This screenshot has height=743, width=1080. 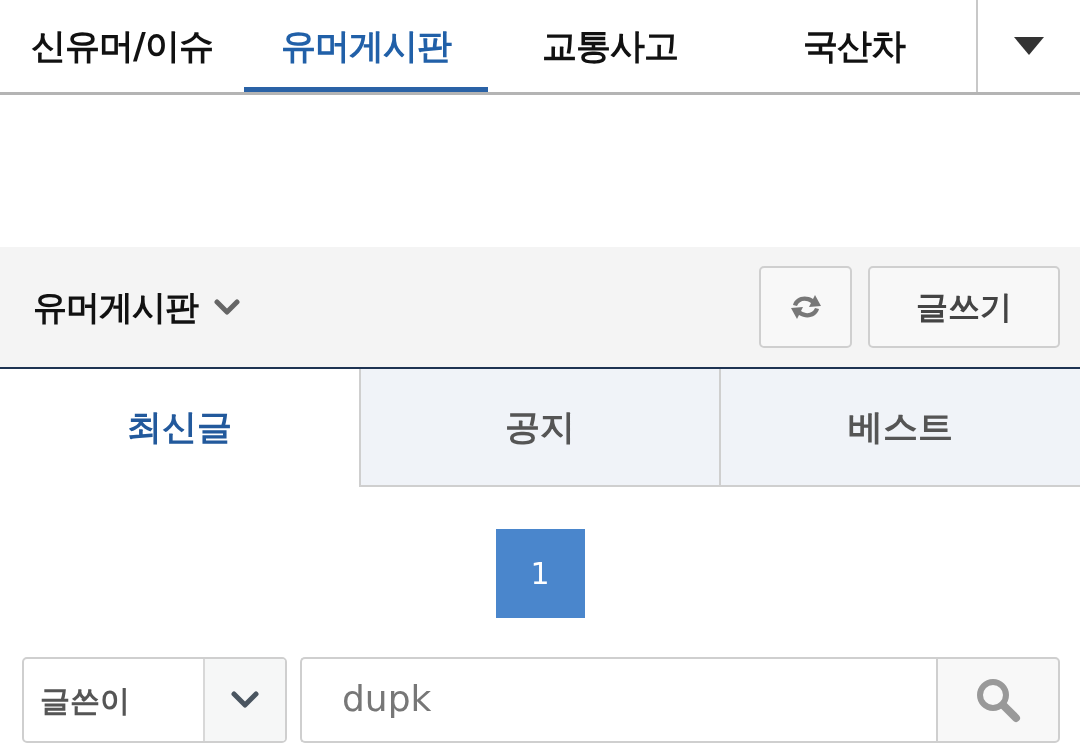 What do you see at coordinates (1029, 46) in the screenshot?
I see `triangle-down-icon` at bounding box center [1029, 46].